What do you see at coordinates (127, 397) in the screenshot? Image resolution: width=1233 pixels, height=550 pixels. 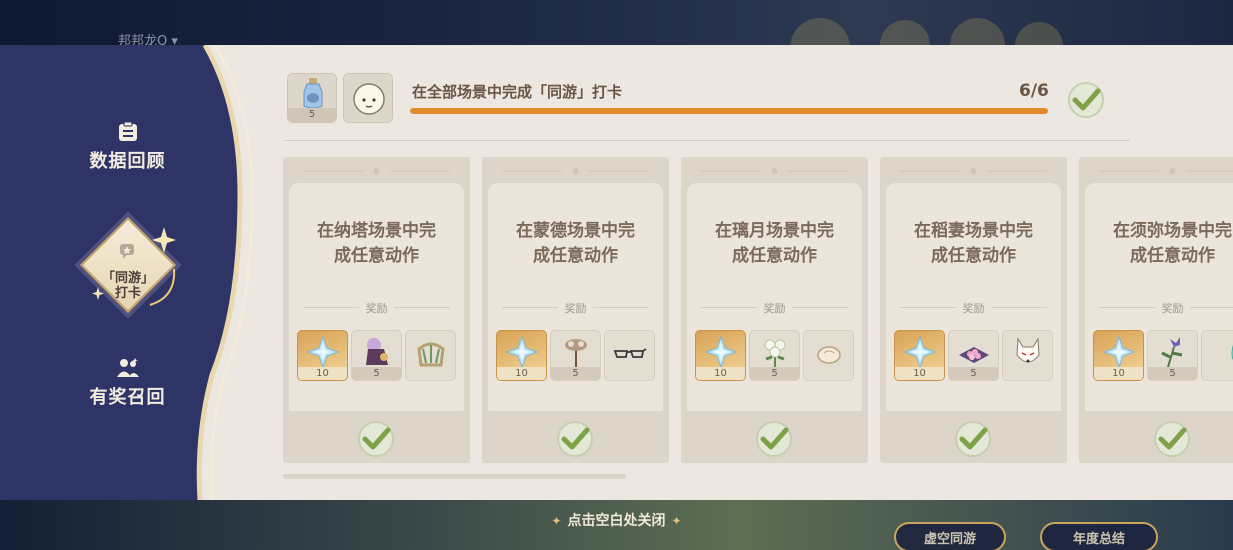 I see `sidebar-item-label: 有奖召回` at bounding box center [127, 397].